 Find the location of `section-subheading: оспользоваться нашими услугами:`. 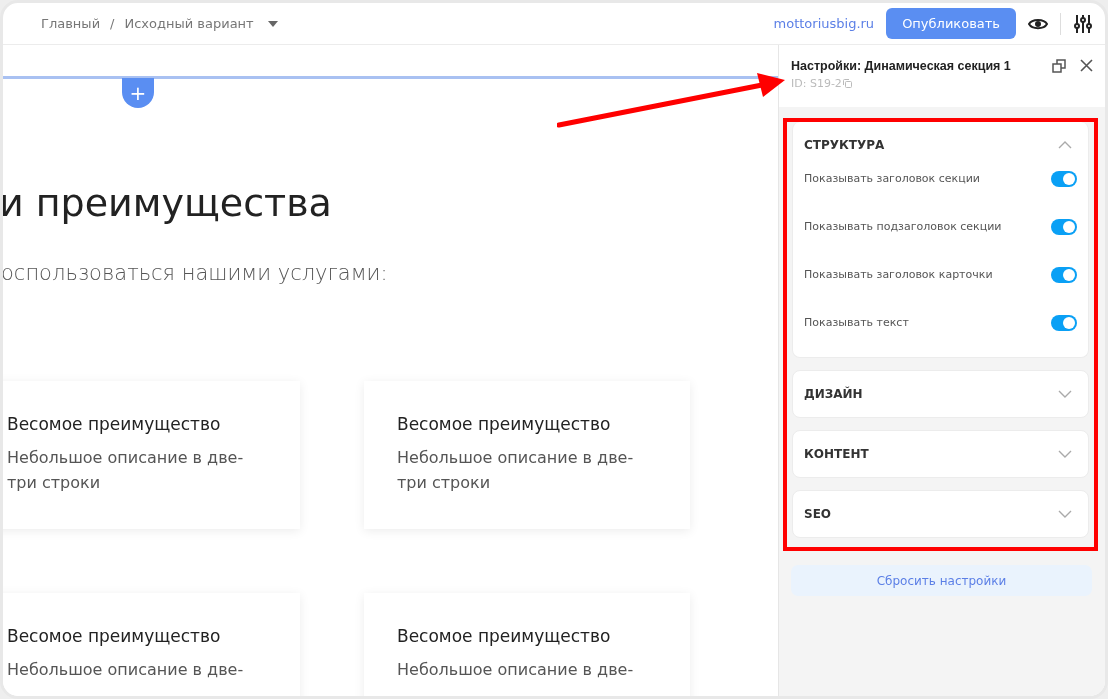

section-subheading: оспользоваться нашими услугами: is located at coordinates (196, 273).